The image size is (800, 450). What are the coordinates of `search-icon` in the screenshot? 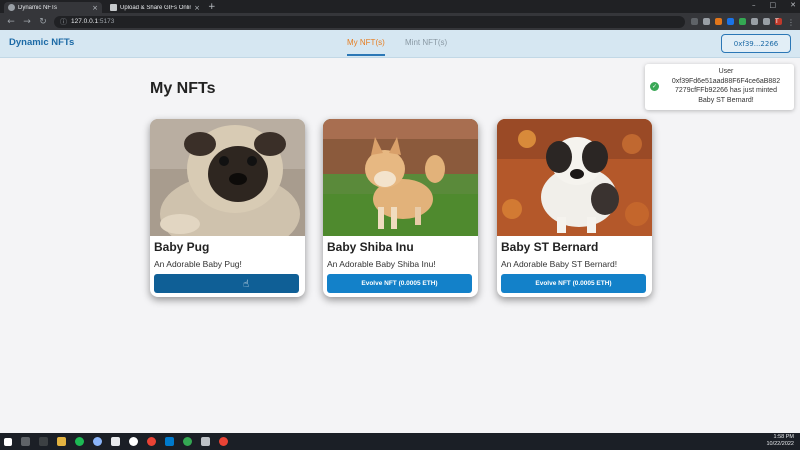 It's located at (25, 441).